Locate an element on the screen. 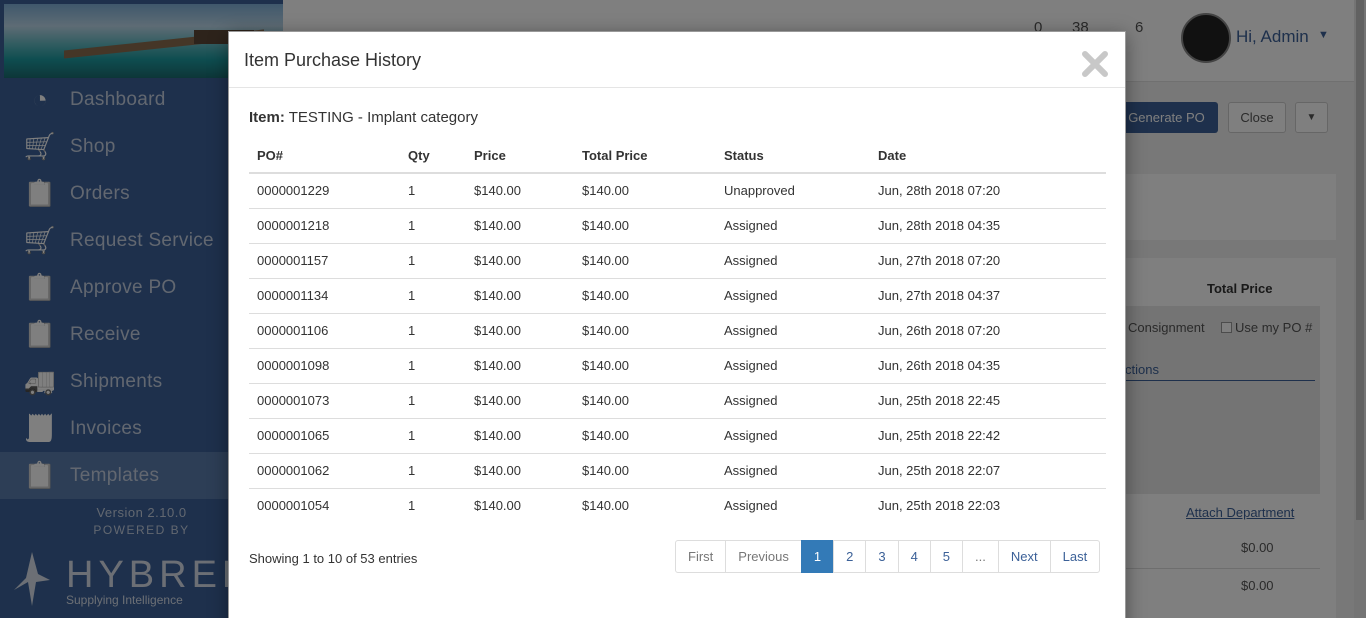 This screenshot has width=1366, height=618. column-header-total-price: Total Price is located at coordinates (645, 156).